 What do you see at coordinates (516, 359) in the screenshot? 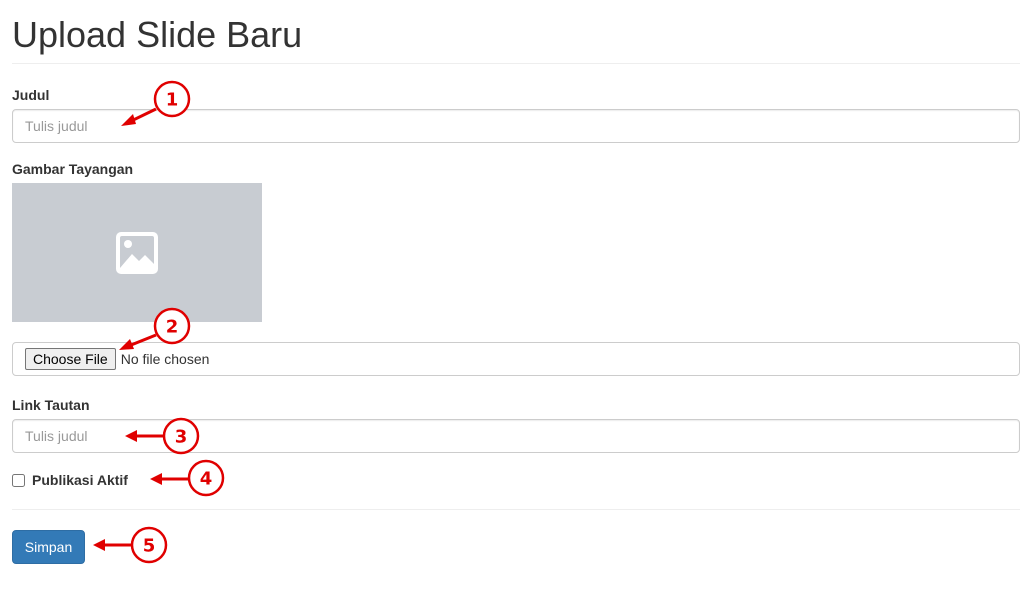
I see `file-input: Choose File No file chosen` at bounding box center [516, 359].